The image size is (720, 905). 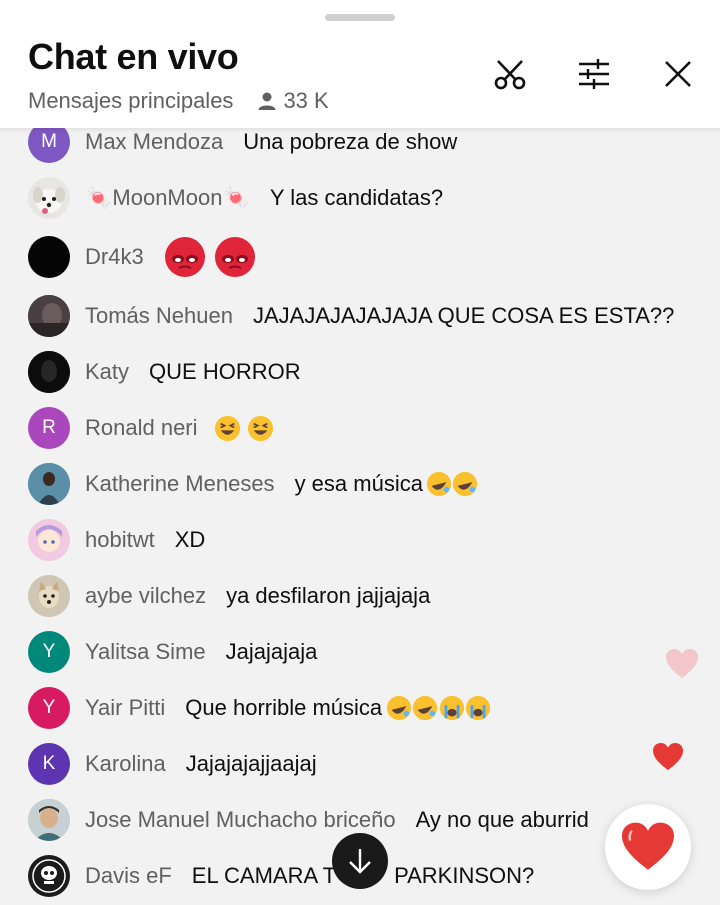 I want to click on message-author: Davis eF, so click(x=128, y=876).